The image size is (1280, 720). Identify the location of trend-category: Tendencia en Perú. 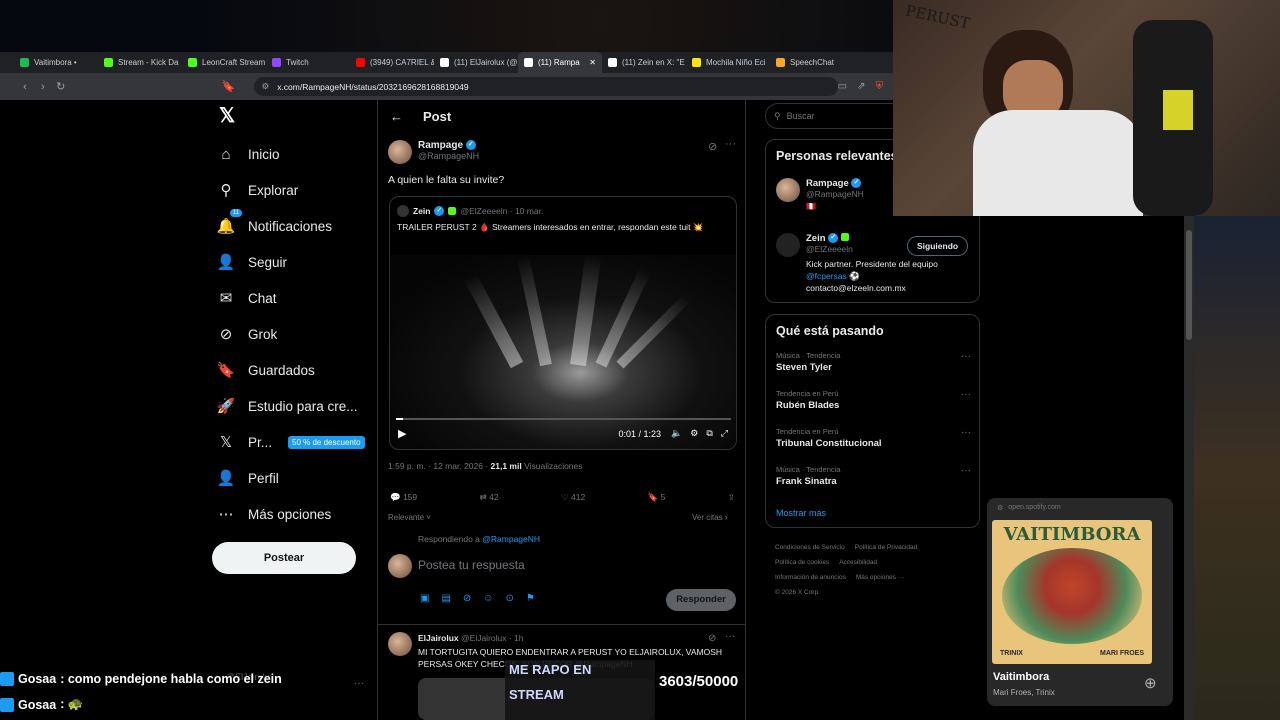
(807, 393).